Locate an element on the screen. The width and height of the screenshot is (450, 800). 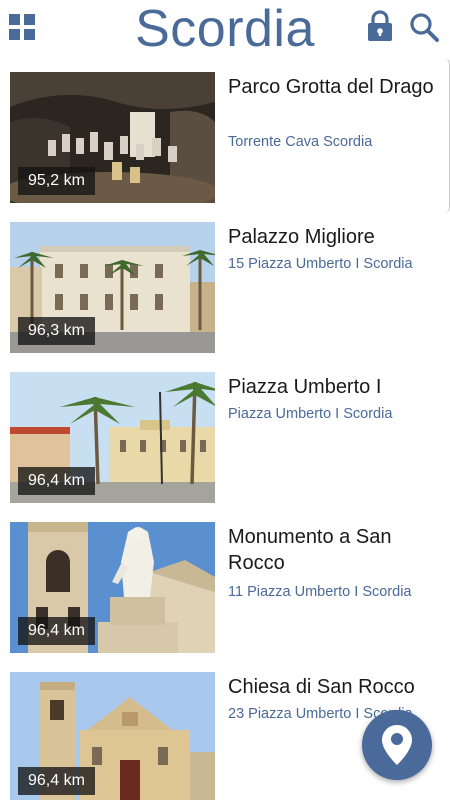
place-name: Chiesa di San Rocco is located at coordinates (321, 687).